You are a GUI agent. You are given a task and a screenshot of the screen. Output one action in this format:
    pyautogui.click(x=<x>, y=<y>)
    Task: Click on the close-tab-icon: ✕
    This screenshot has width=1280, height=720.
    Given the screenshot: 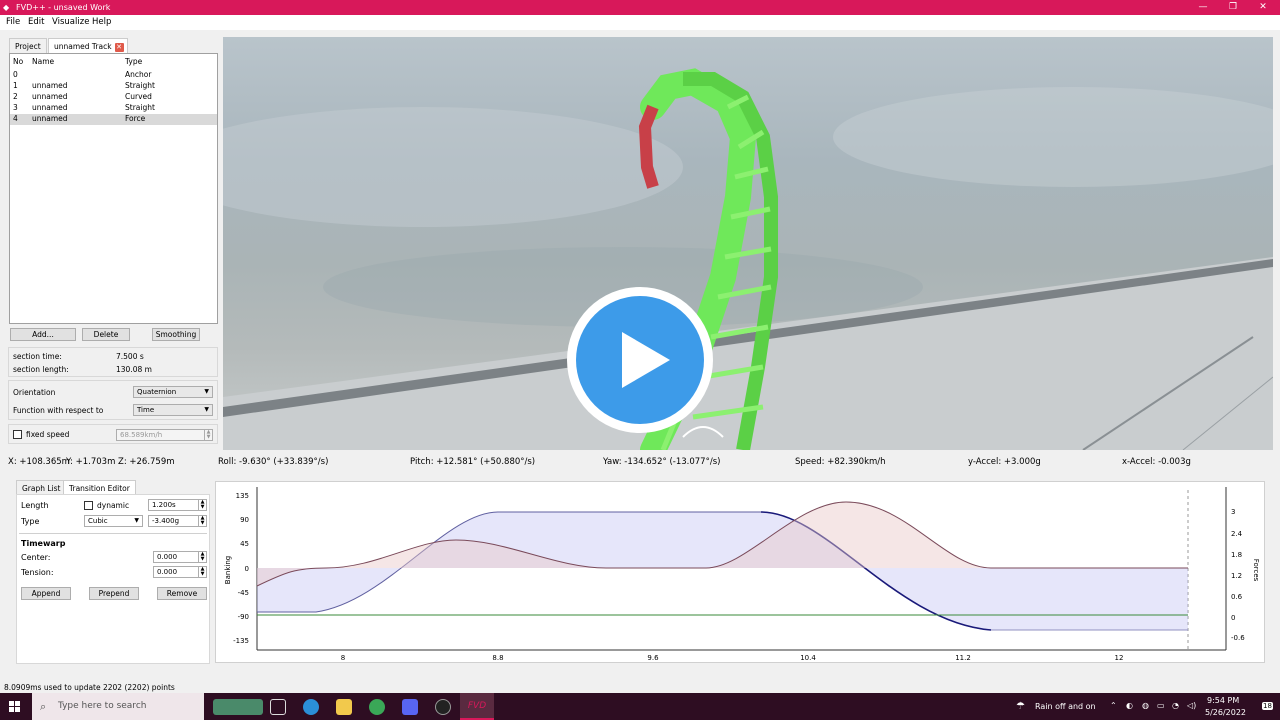 What is the action you would take?
    pyautogui.click(x=119, y=47)
    